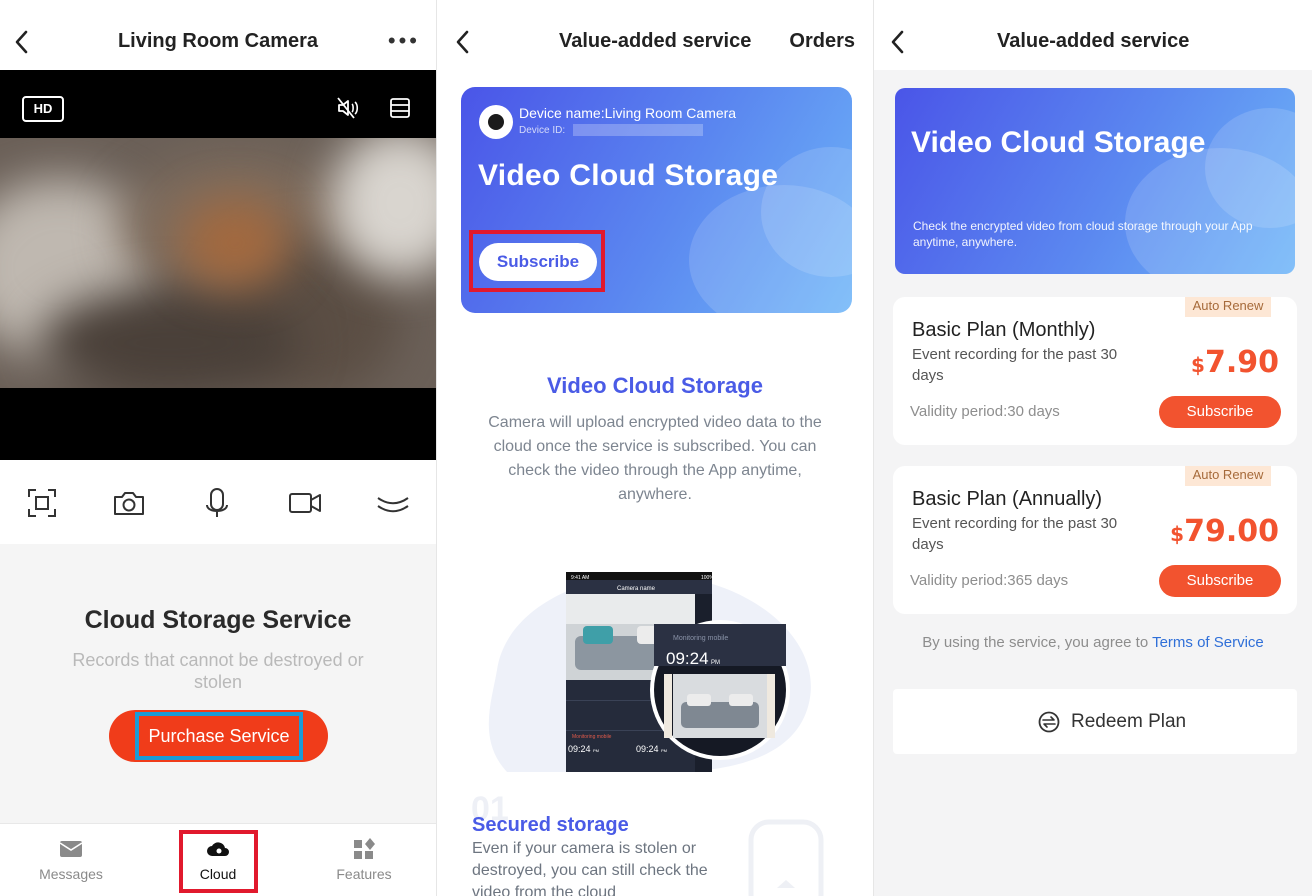 The width and height of the screenshot is (1312, 896). What do you see at coordinates (542, 130) in the screenshot?
I see `device-id-label: Device ID:` at bounding box center [542, 130].